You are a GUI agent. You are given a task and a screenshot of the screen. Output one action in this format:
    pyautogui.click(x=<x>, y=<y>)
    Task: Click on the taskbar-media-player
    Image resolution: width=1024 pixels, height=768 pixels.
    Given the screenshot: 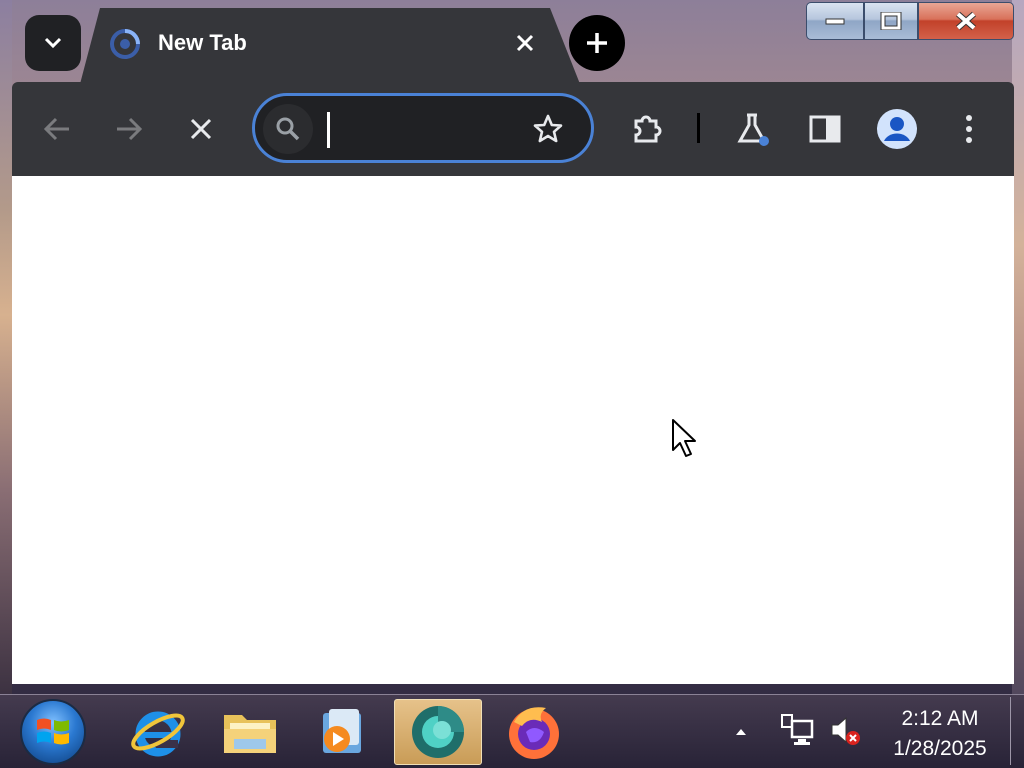 What is the action you would take?
    pyautogui.click(x=342, y=732)
    